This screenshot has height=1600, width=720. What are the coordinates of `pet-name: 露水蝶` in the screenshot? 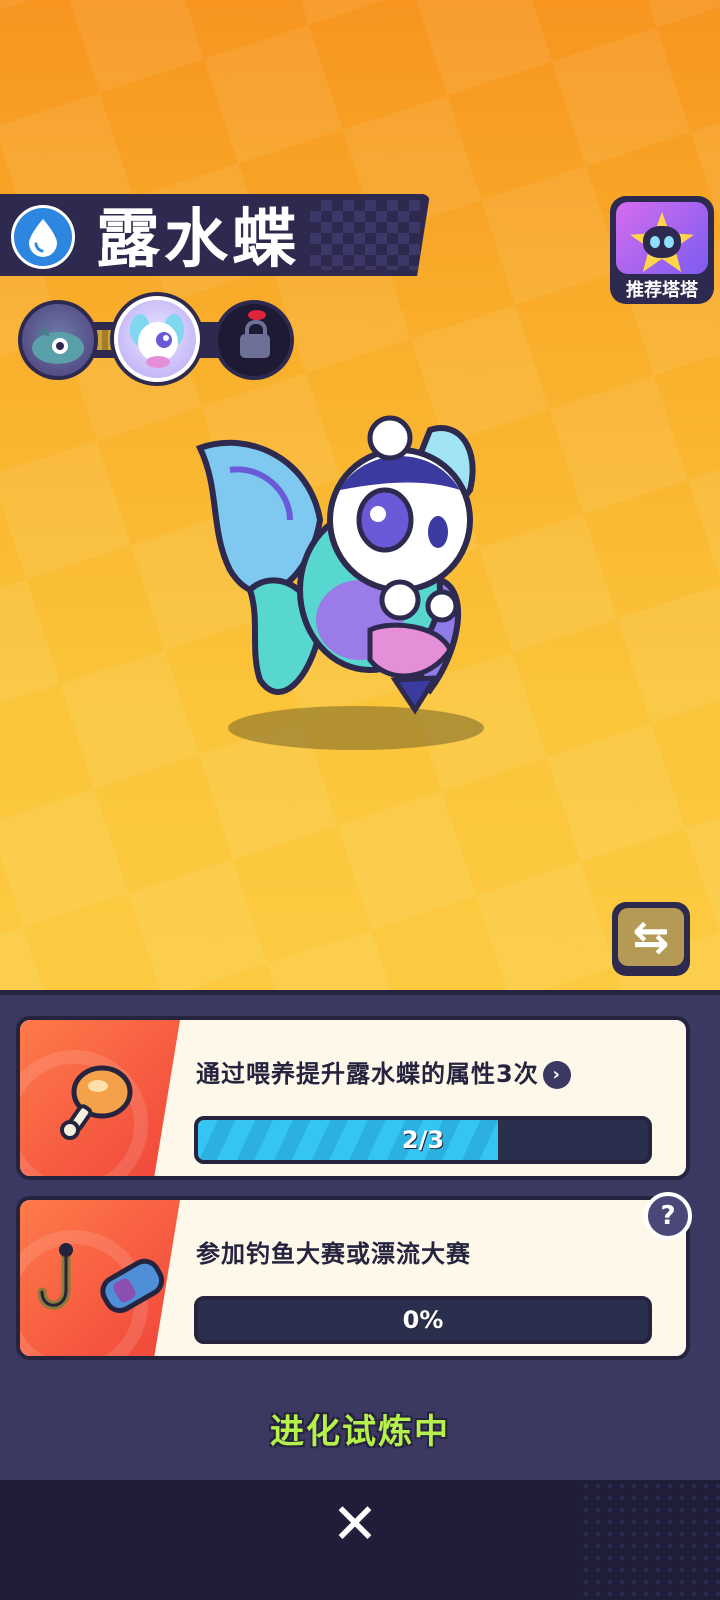 It's located at (198, 240).